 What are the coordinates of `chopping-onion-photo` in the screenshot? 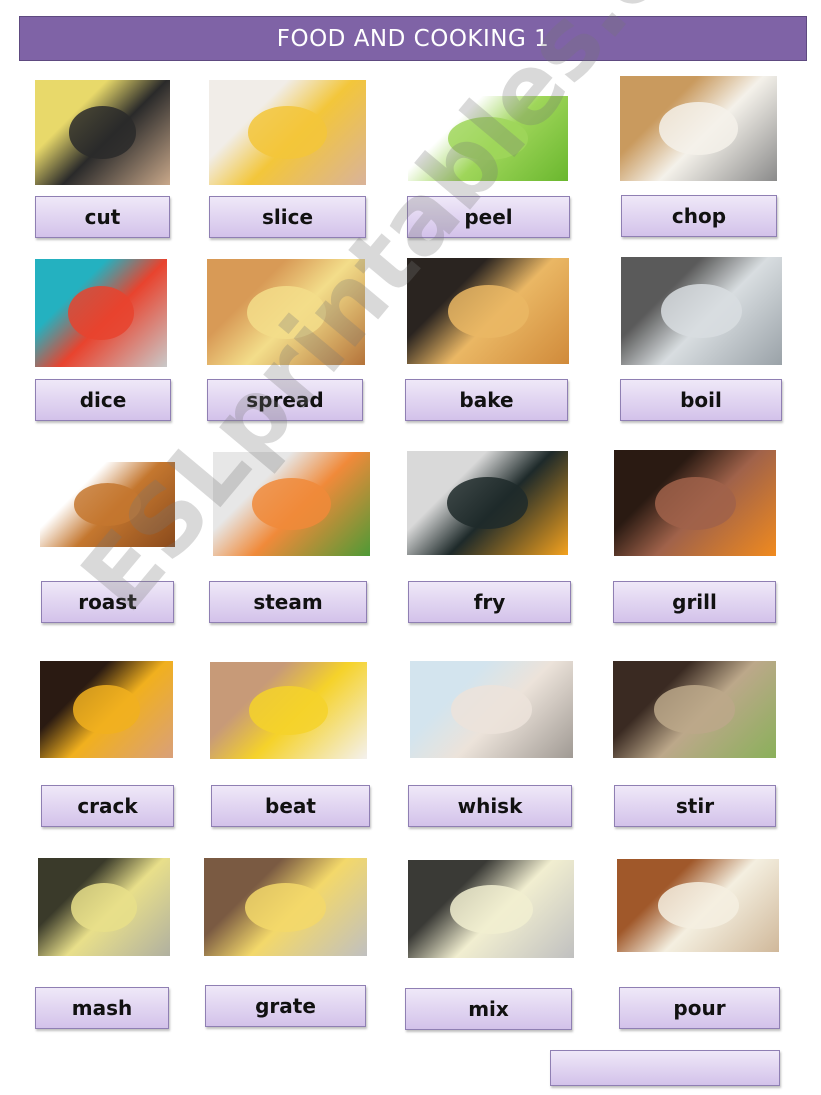 It's located at (698, 128).